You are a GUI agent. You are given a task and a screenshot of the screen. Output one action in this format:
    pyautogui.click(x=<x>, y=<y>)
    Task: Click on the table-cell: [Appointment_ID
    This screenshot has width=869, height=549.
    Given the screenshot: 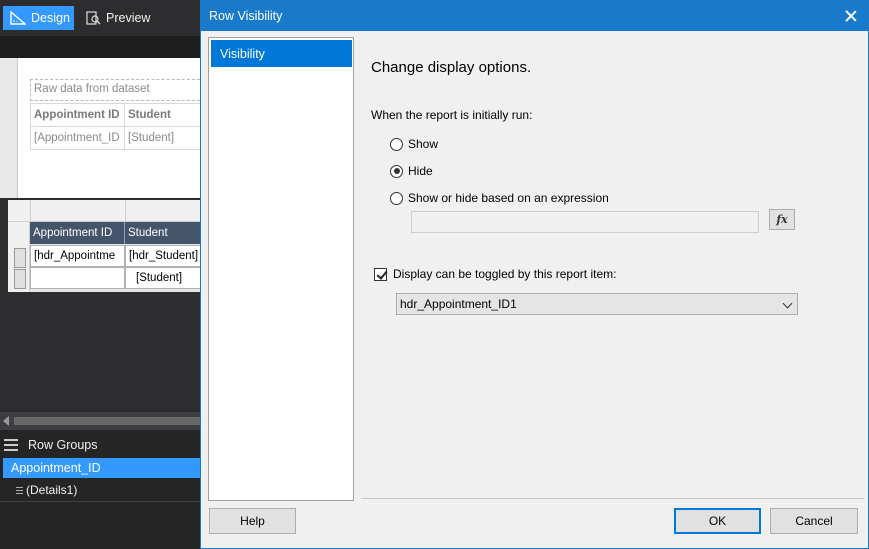 What is the action you would take?
    pyautogui.click(x=77, y=138)
    